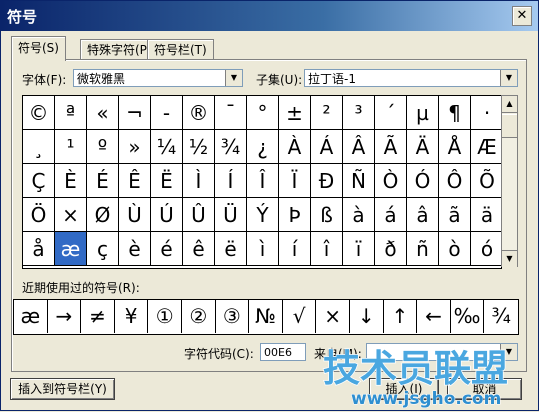  I want to click on symbol-cell: ¼, so click(167, 147).